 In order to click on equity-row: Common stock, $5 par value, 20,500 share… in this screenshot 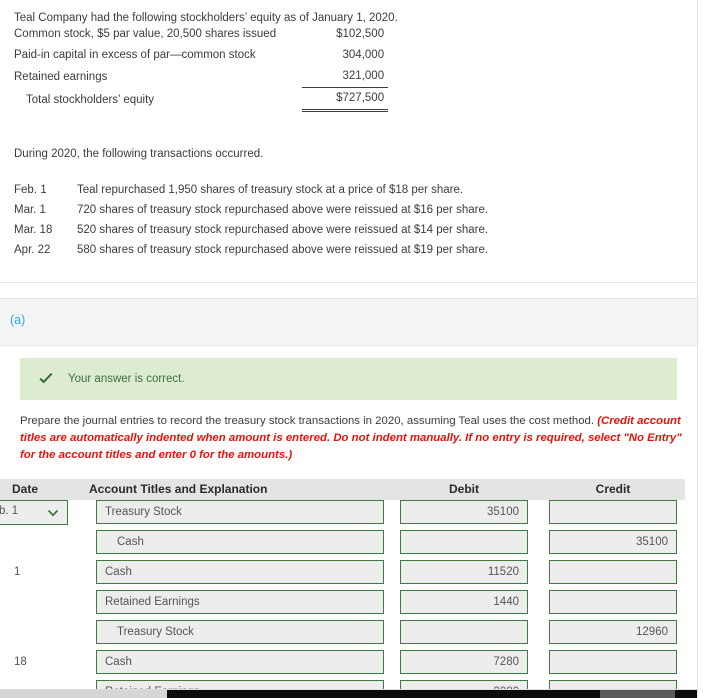, I will do `click(201, 34)`.